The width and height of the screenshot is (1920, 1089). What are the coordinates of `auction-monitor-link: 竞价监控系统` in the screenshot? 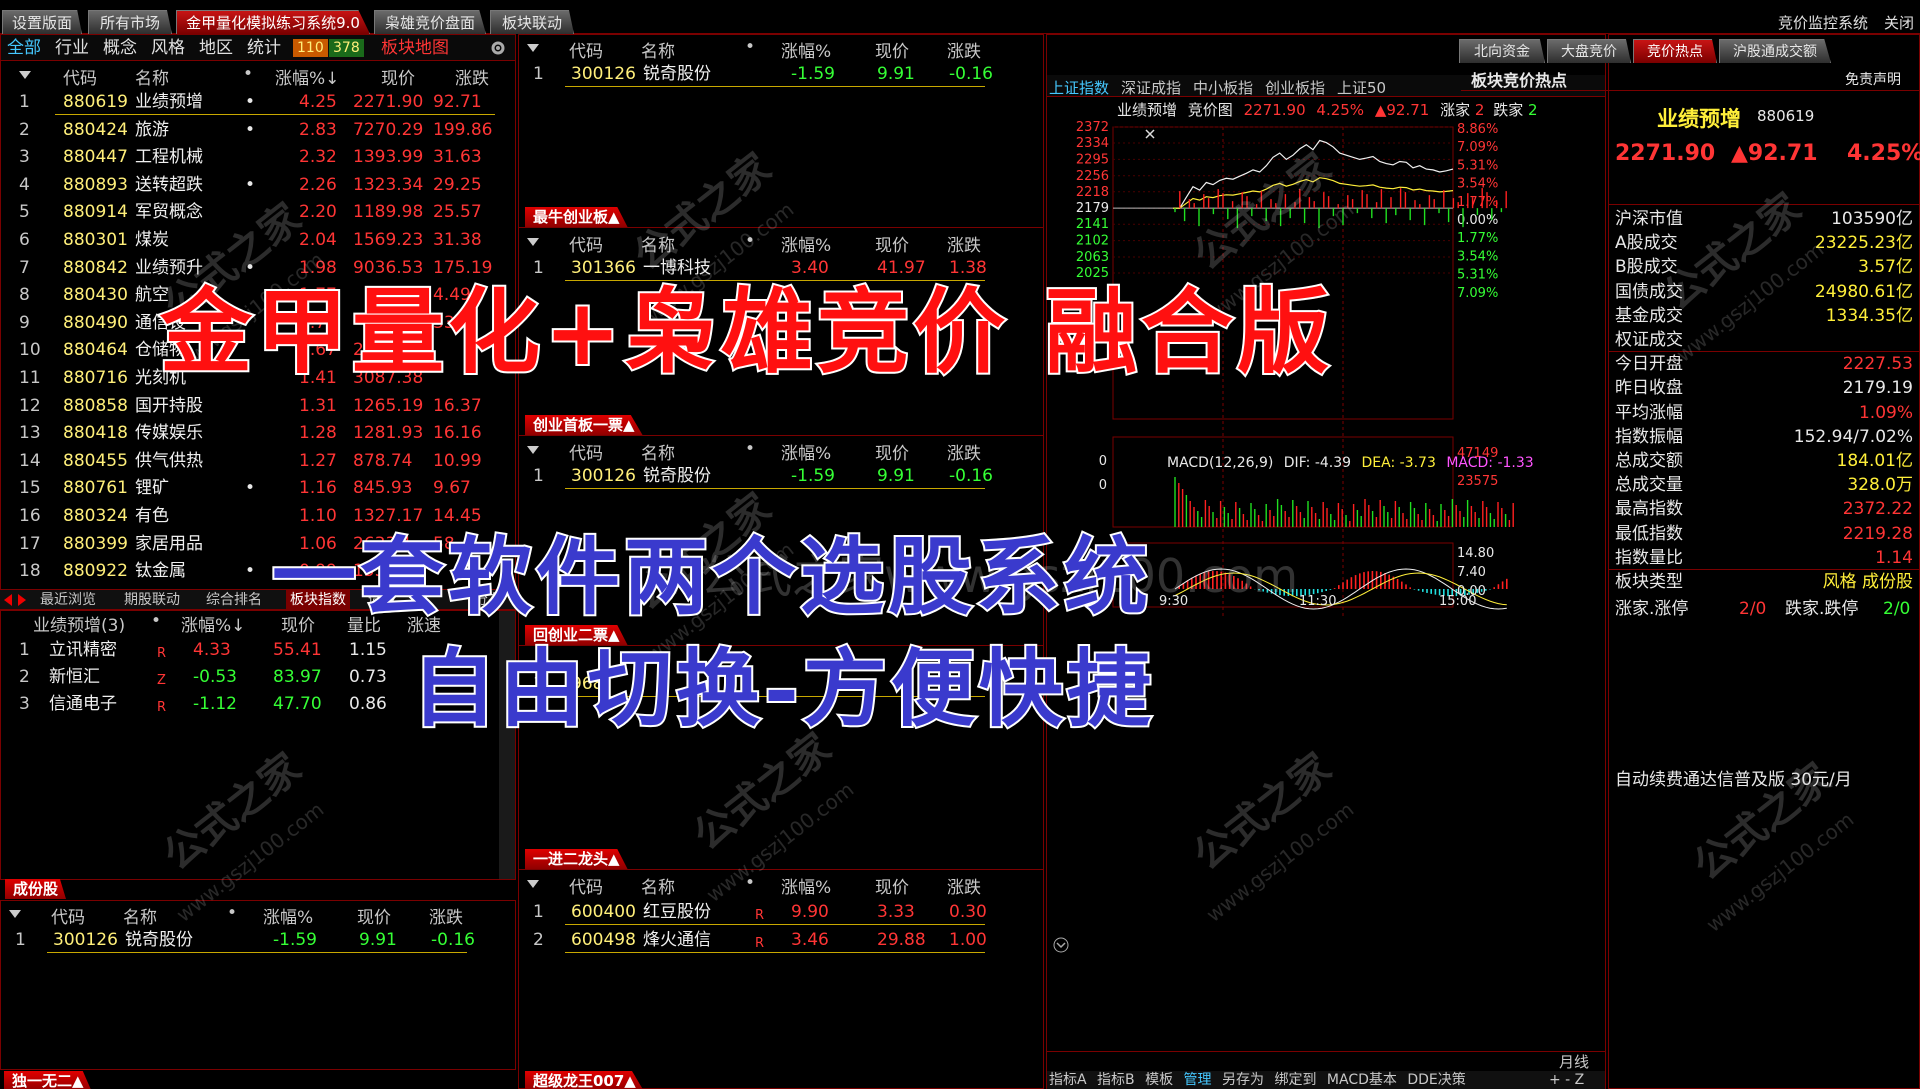 It's located at (1823, 22).